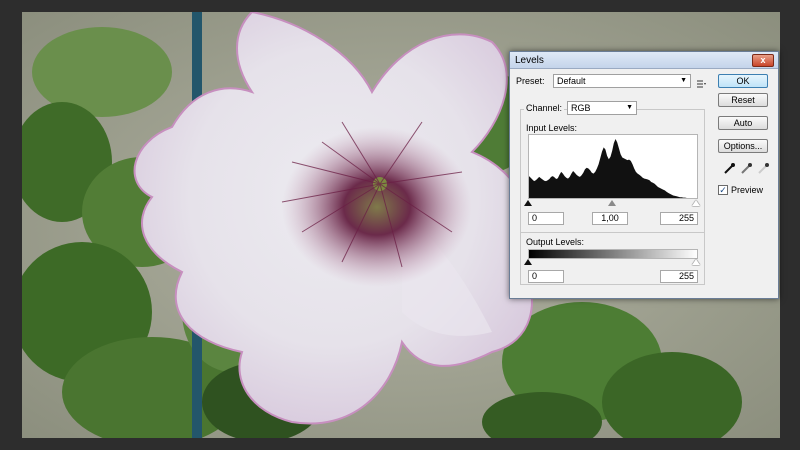 This screenshot has width=800, height=450. I want to click on preset-menu-icon, so click(701, 82).